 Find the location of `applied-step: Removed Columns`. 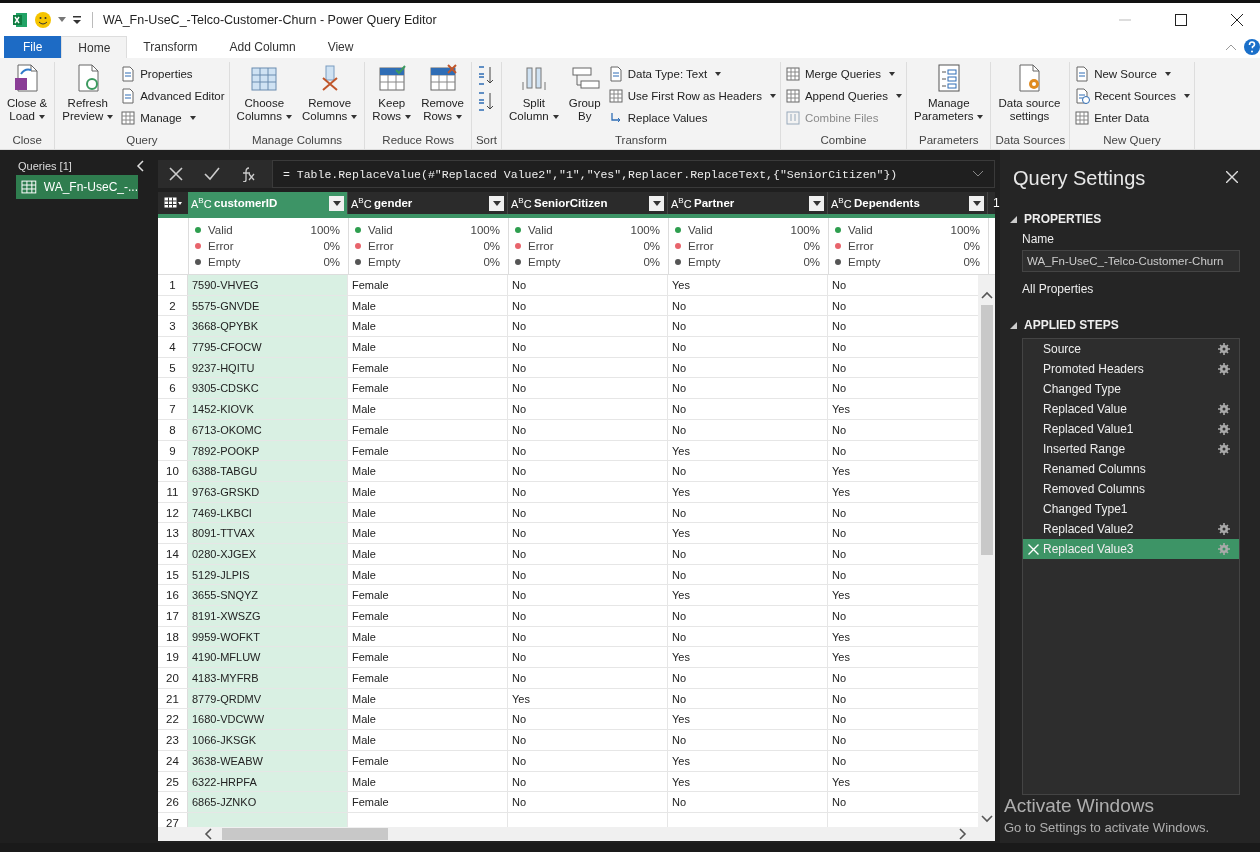

applied-step: Removed Columns is located at coordinates (1131, 489).